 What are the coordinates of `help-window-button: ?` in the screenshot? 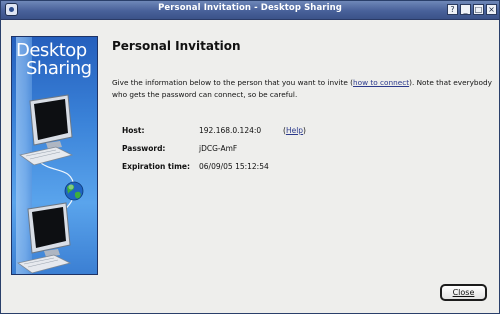 It's located at (452, 9).